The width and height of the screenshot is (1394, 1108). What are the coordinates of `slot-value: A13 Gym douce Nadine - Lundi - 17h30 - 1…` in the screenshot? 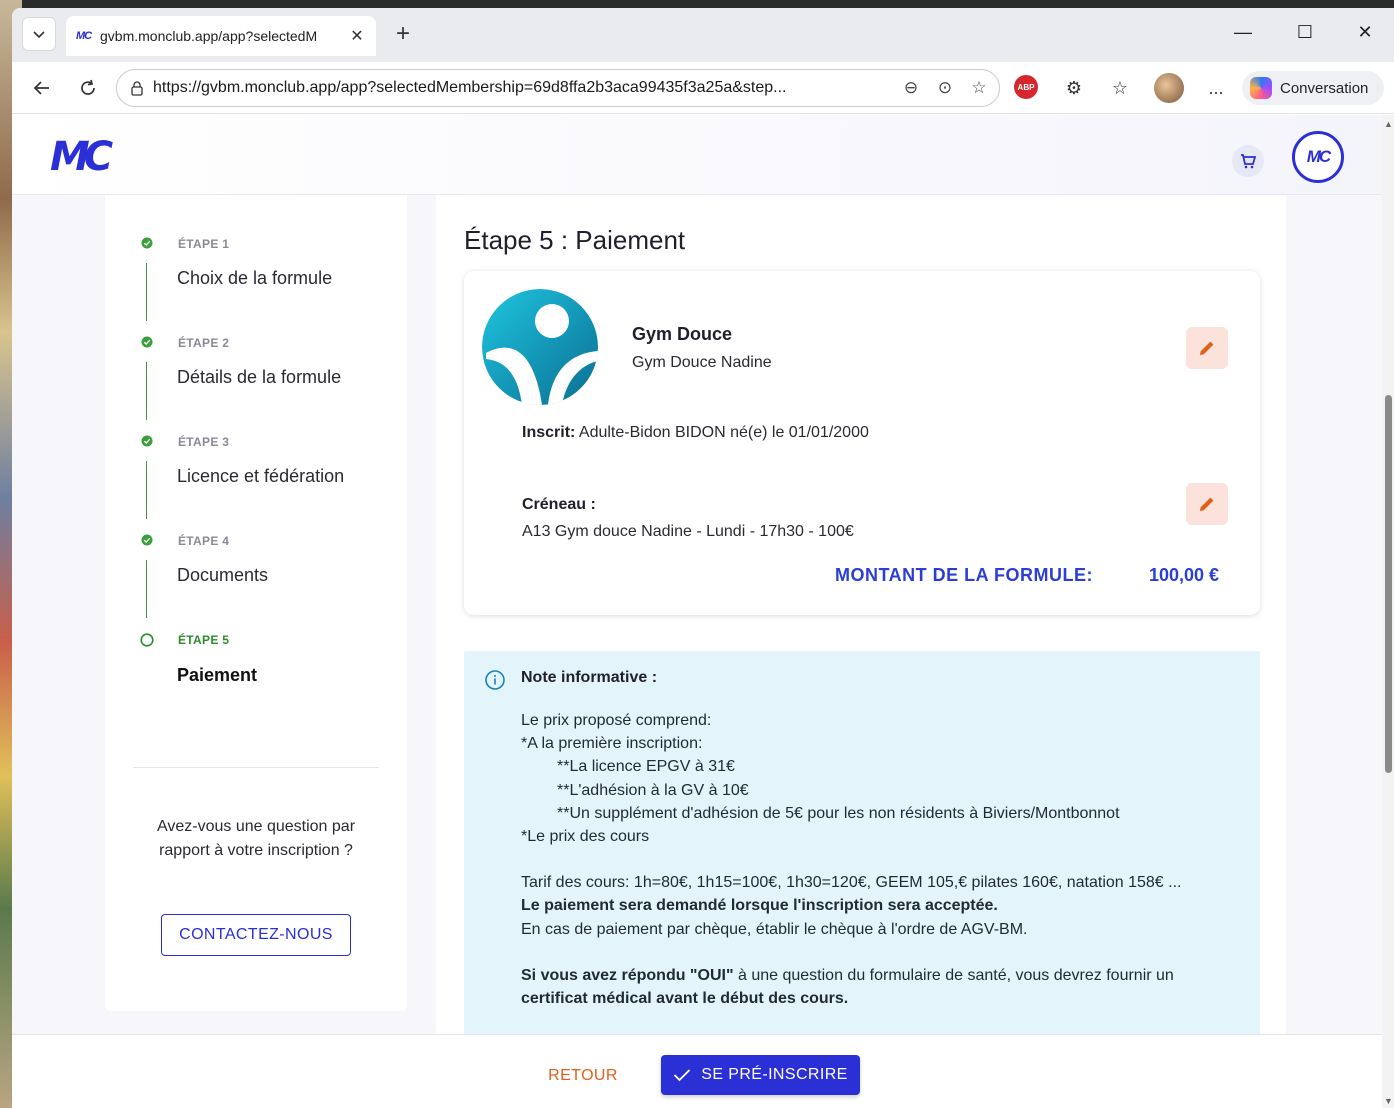 It's located at (688, 531).